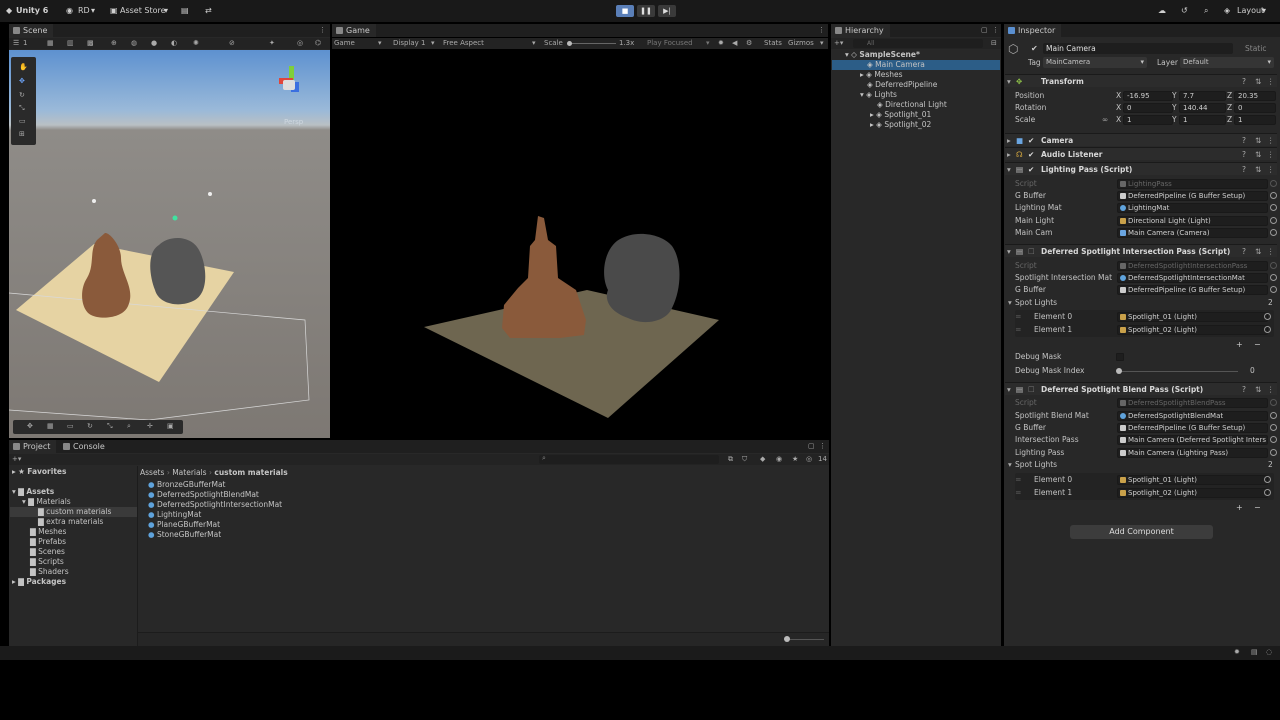  Describe the element at coordinates (629, 459) in the screenshot. I see `project-search-input: ⌕` at that location.